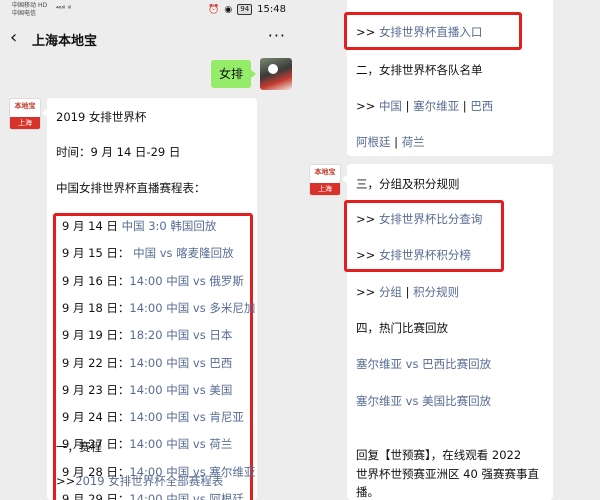  Describe the element at coordinates (431, 32) in the screenshot. I see `live-entry-link: 女排世界杯直播入口` at that location.